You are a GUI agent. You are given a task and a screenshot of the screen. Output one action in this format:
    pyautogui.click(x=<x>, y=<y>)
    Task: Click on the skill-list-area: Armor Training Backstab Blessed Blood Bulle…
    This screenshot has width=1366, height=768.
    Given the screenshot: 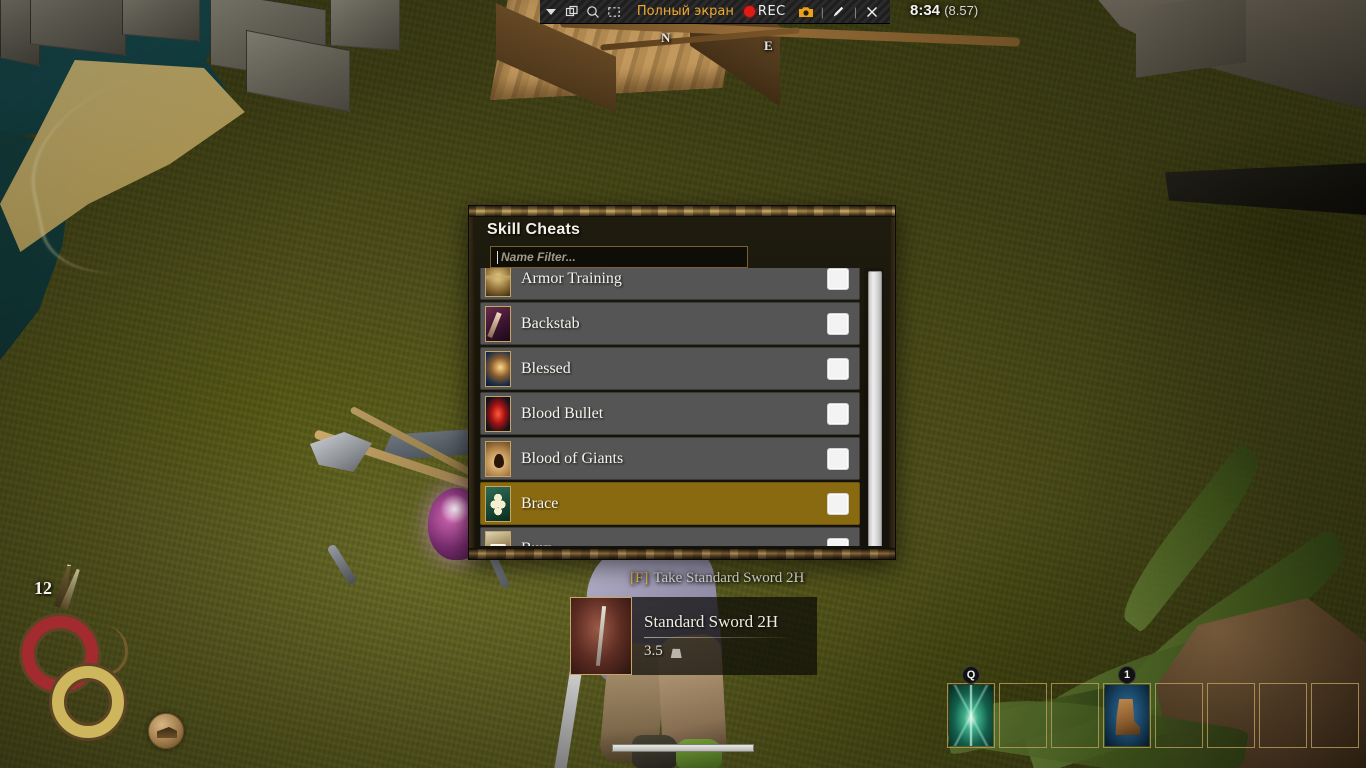 What is the action you would take?
    pyautogui.click(x=682, y=407)
    